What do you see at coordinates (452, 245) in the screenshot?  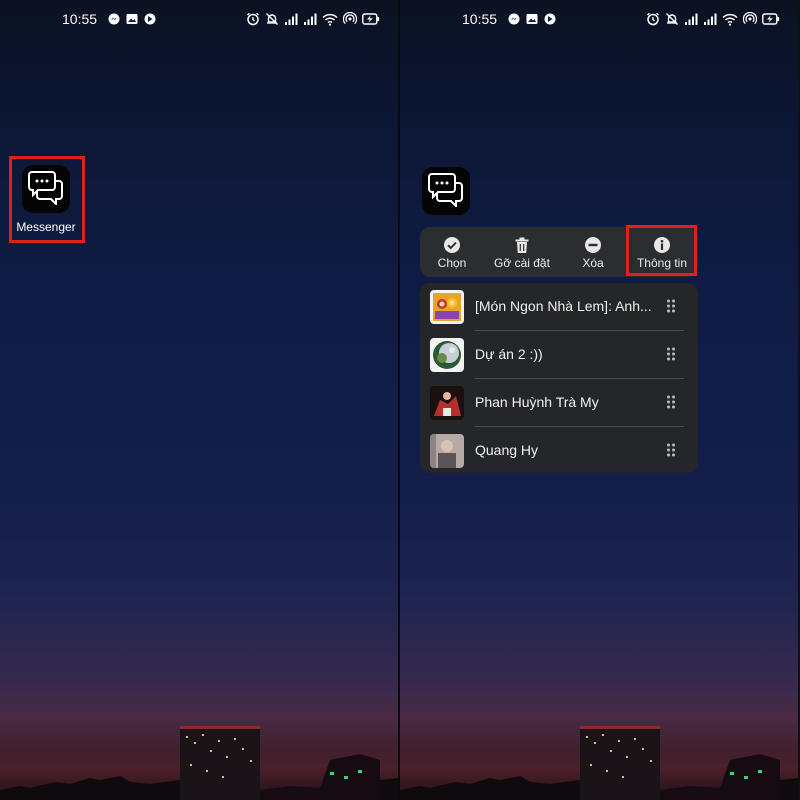 I see `check-circle-icon` at bounding box center [452, 245].